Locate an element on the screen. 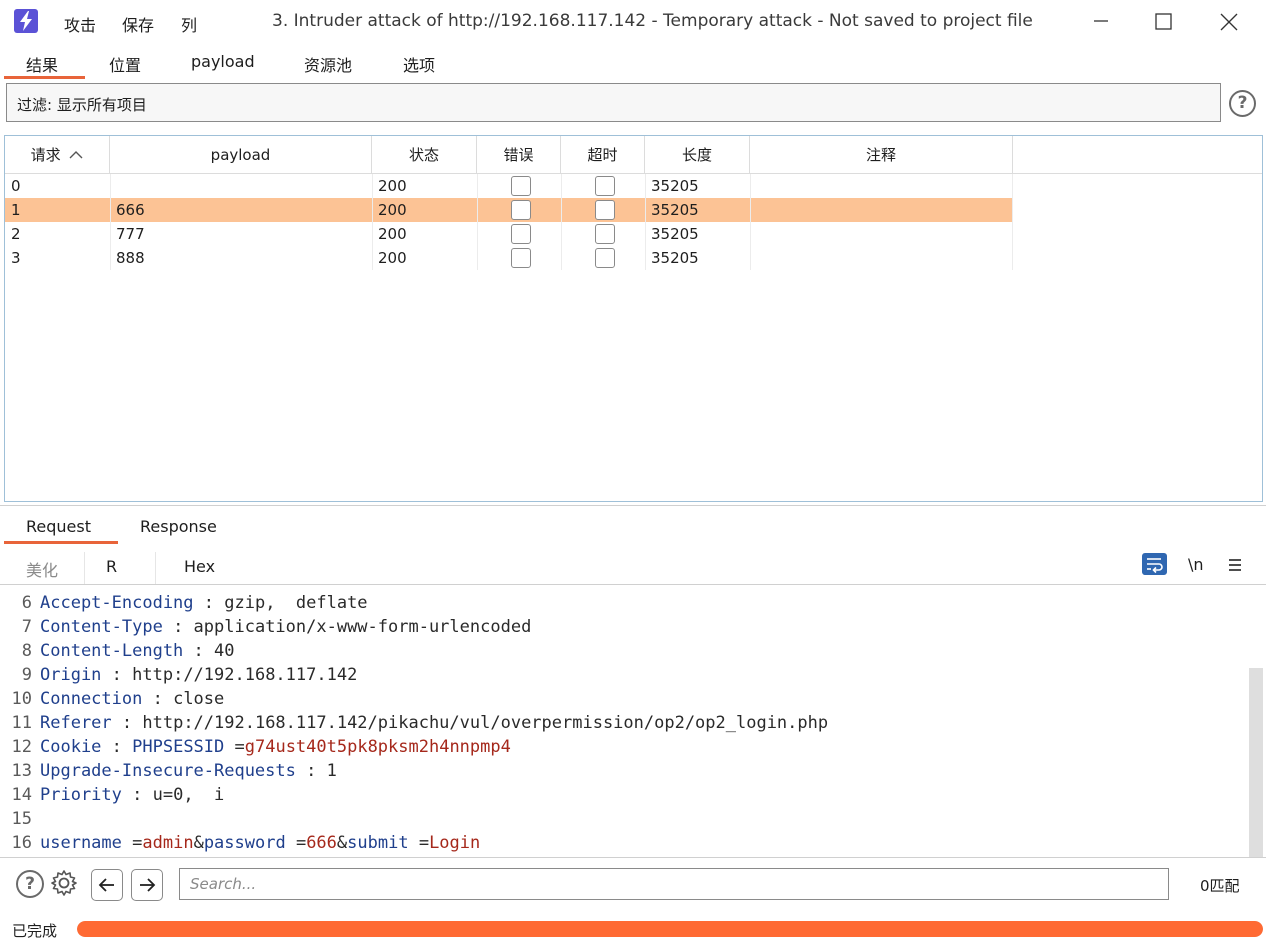  table-header: 请求 payload 状态 错误 超时 长度 注释 is located at coordinates (509, 155).